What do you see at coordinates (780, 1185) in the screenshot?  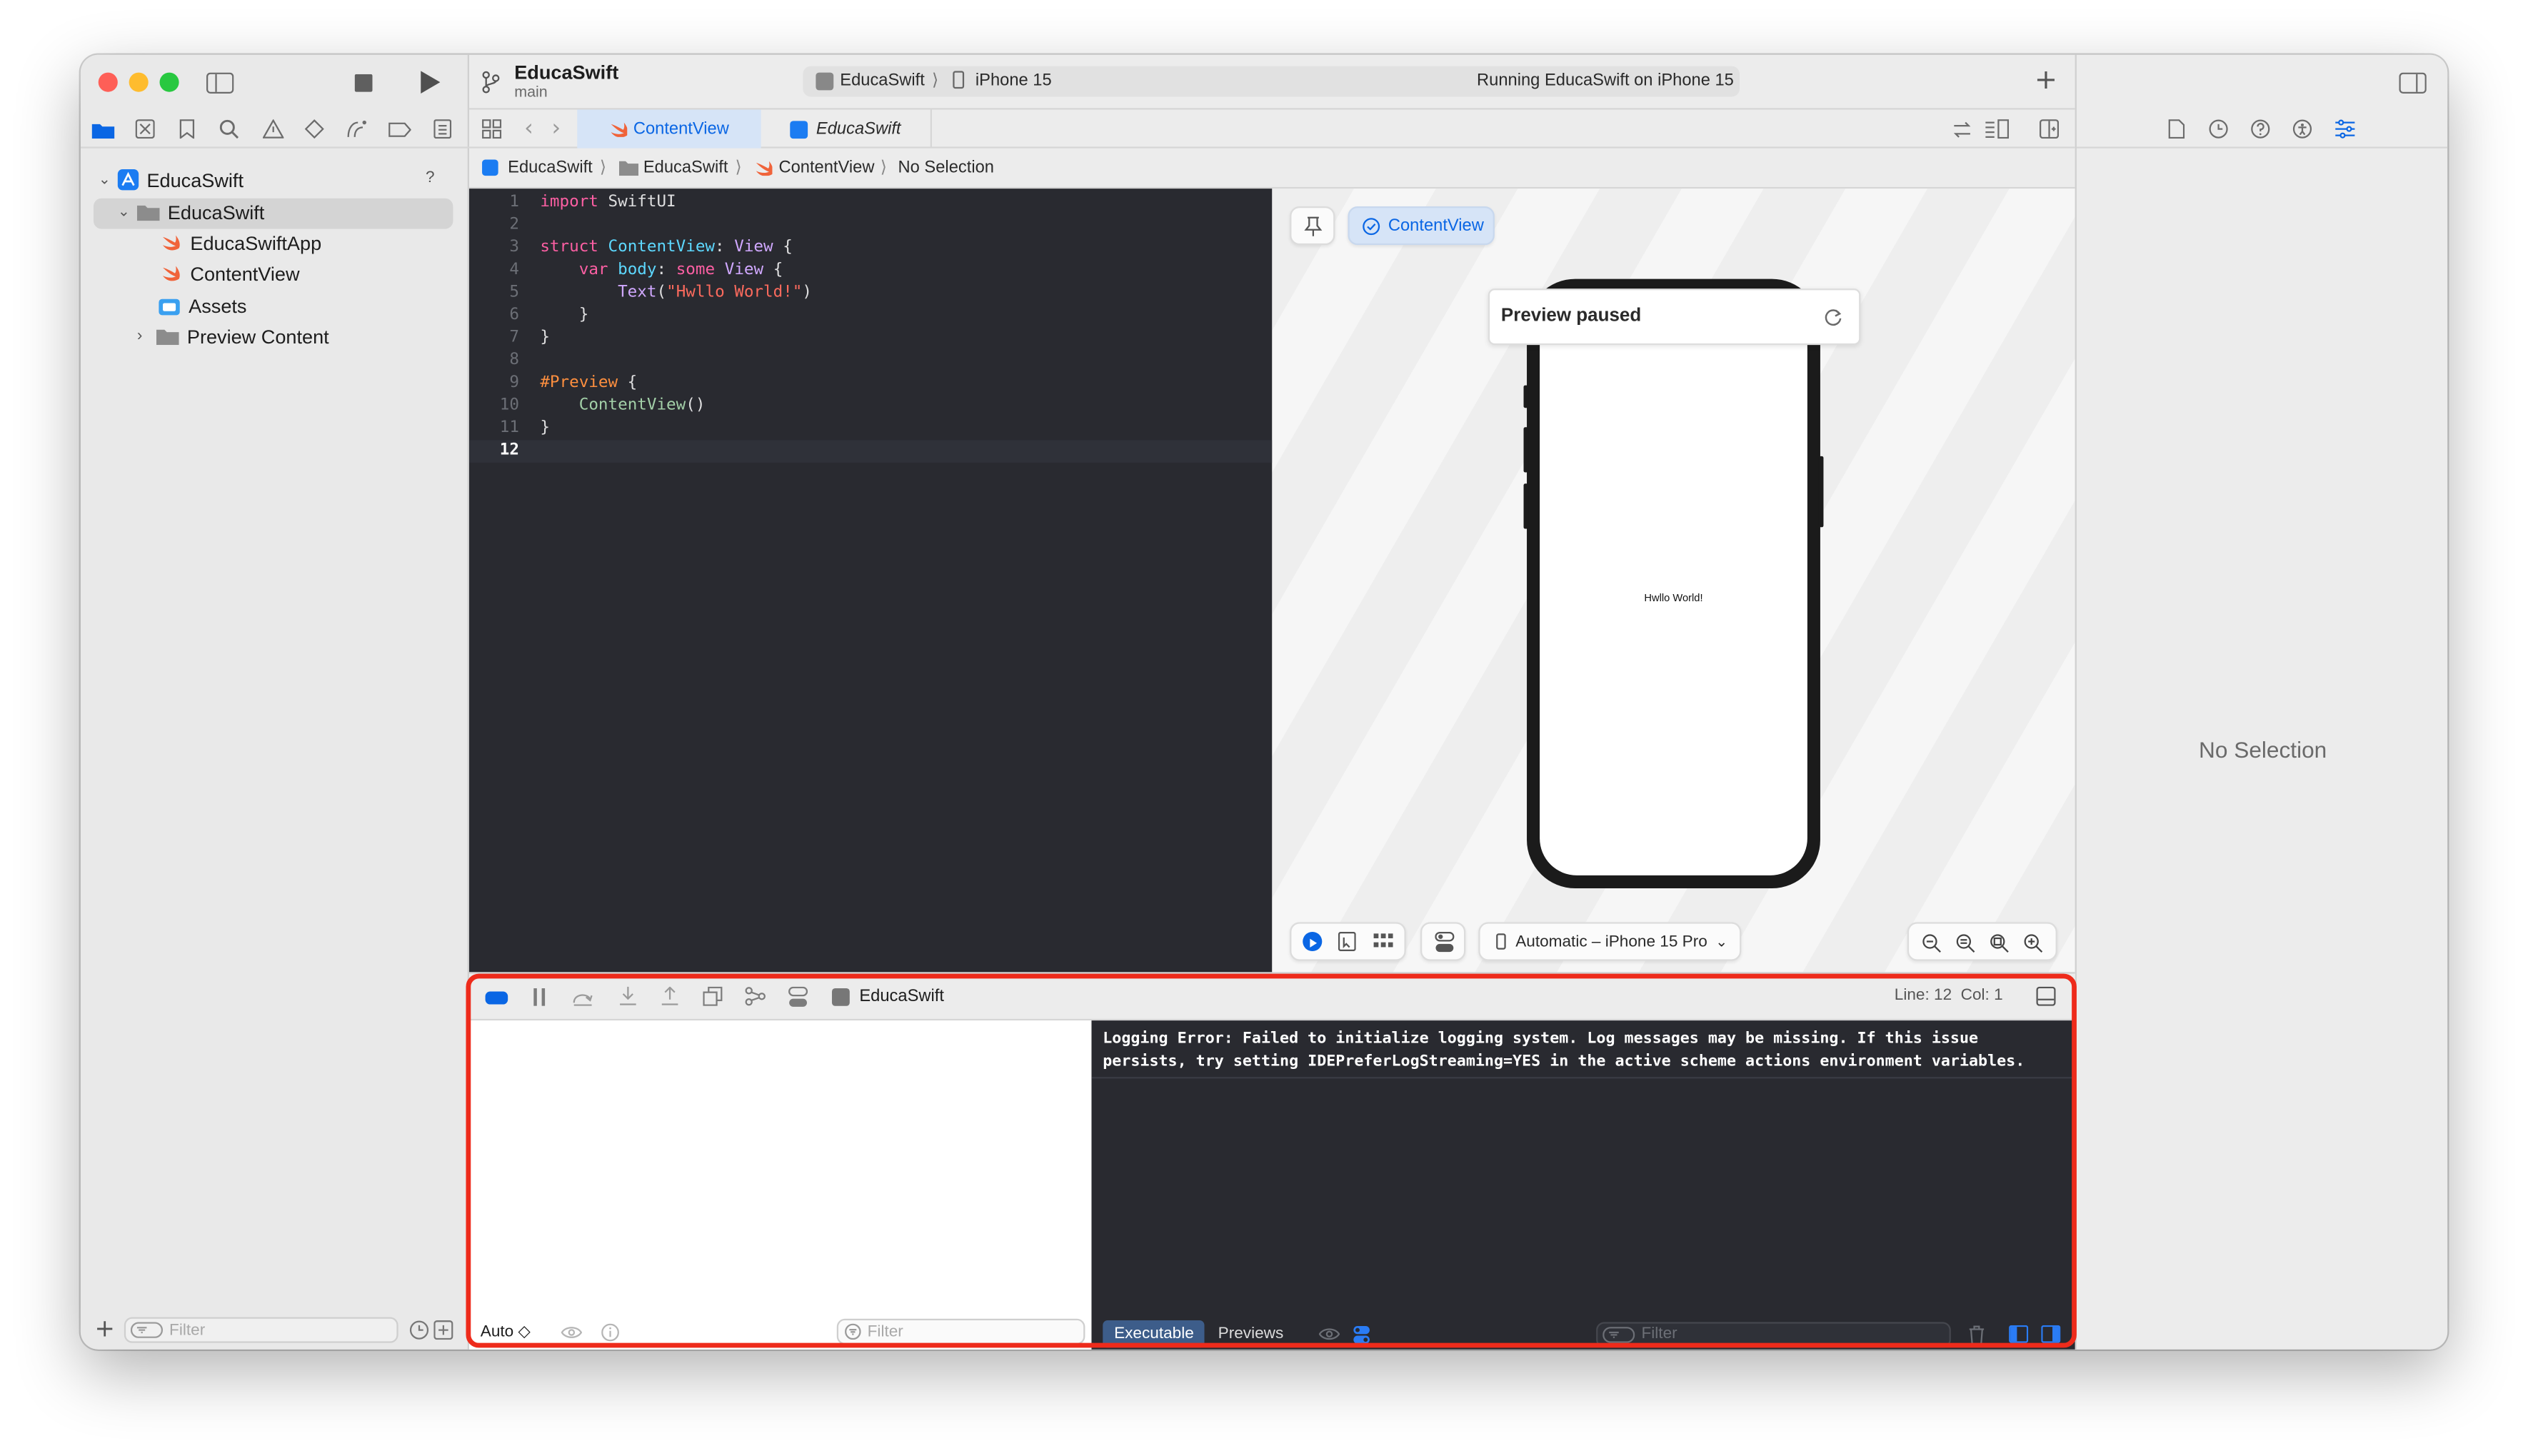 I see `variables-view: Auto ◇ Filter` at bounding box center [780, 1185].